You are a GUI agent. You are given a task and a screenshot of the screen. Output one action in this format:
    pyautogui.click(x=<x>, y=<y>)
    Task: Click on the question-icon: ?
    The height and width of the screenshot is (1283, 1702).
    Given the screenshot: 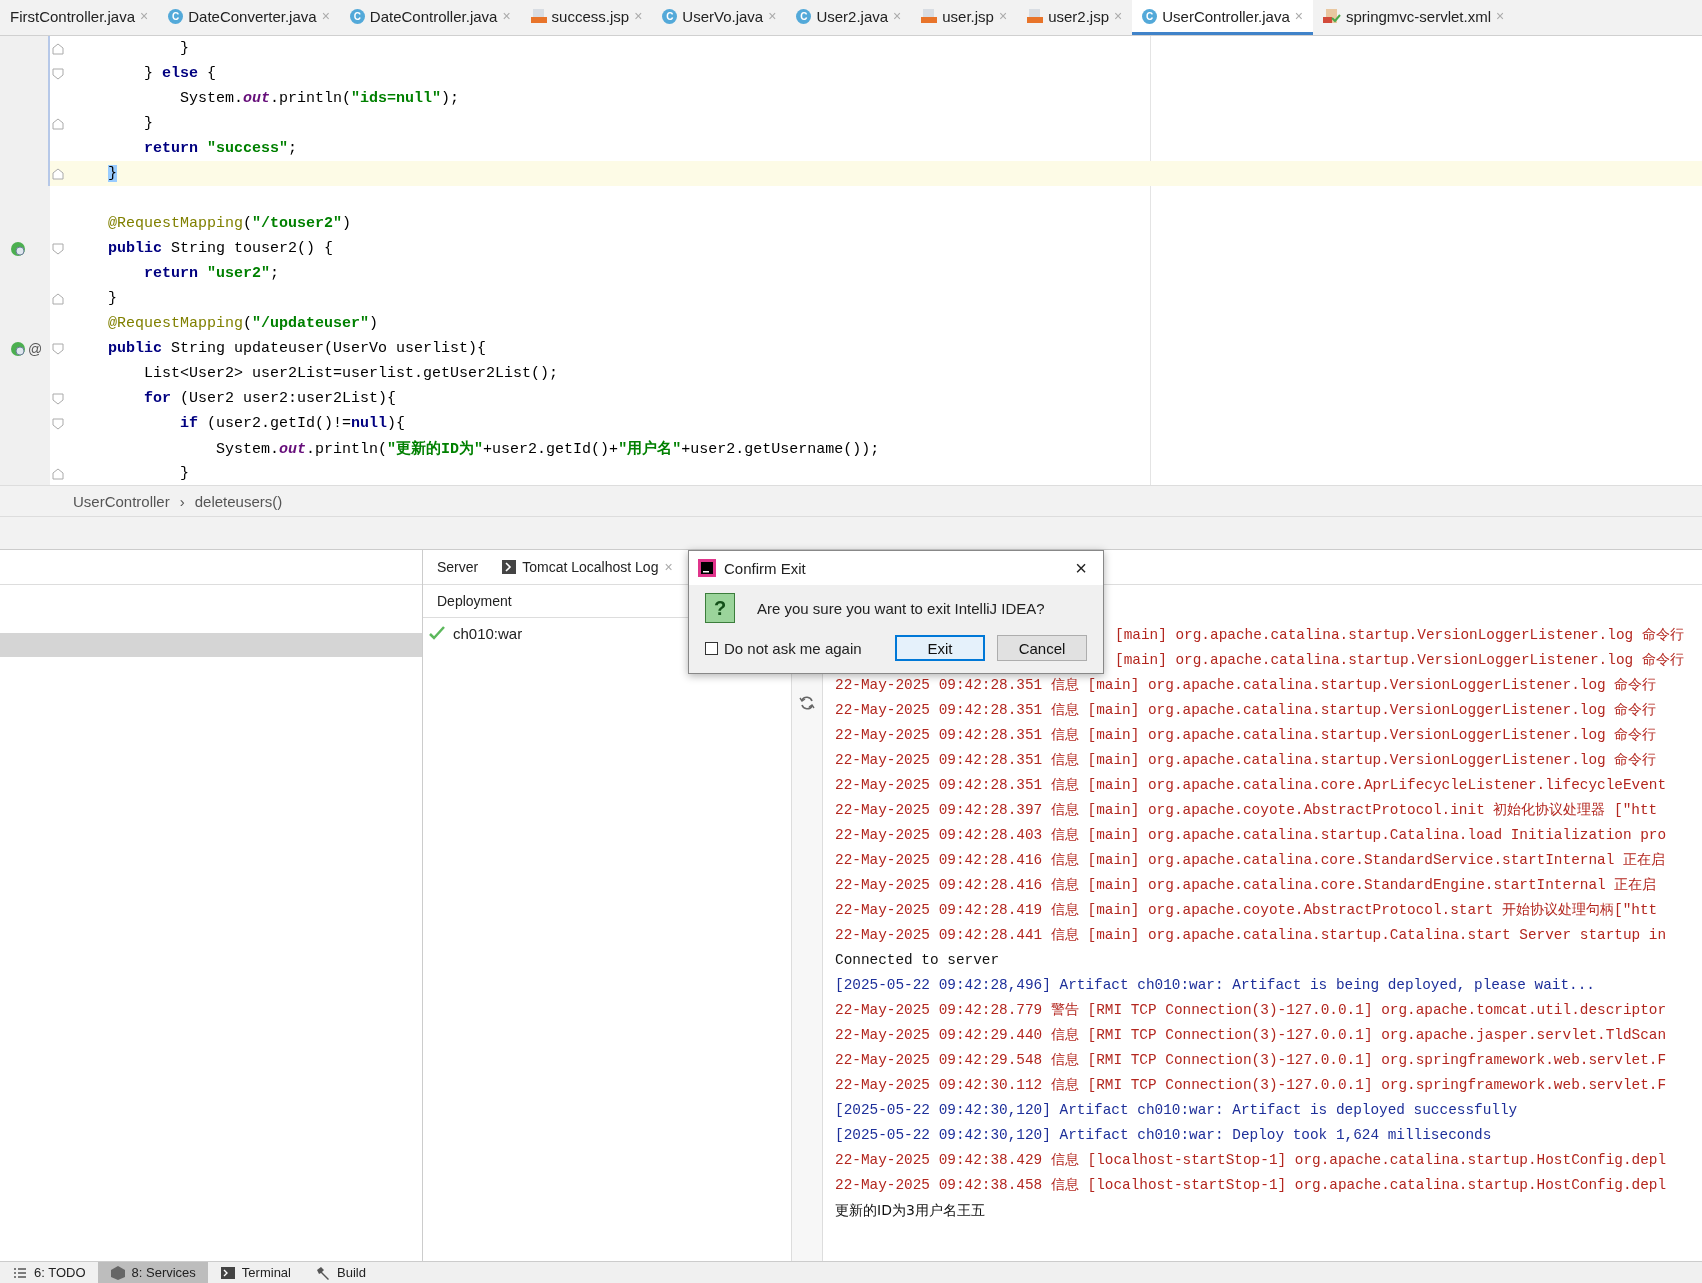 What is the action you would take?
    pyautogui.click(x=720, y=608)
    